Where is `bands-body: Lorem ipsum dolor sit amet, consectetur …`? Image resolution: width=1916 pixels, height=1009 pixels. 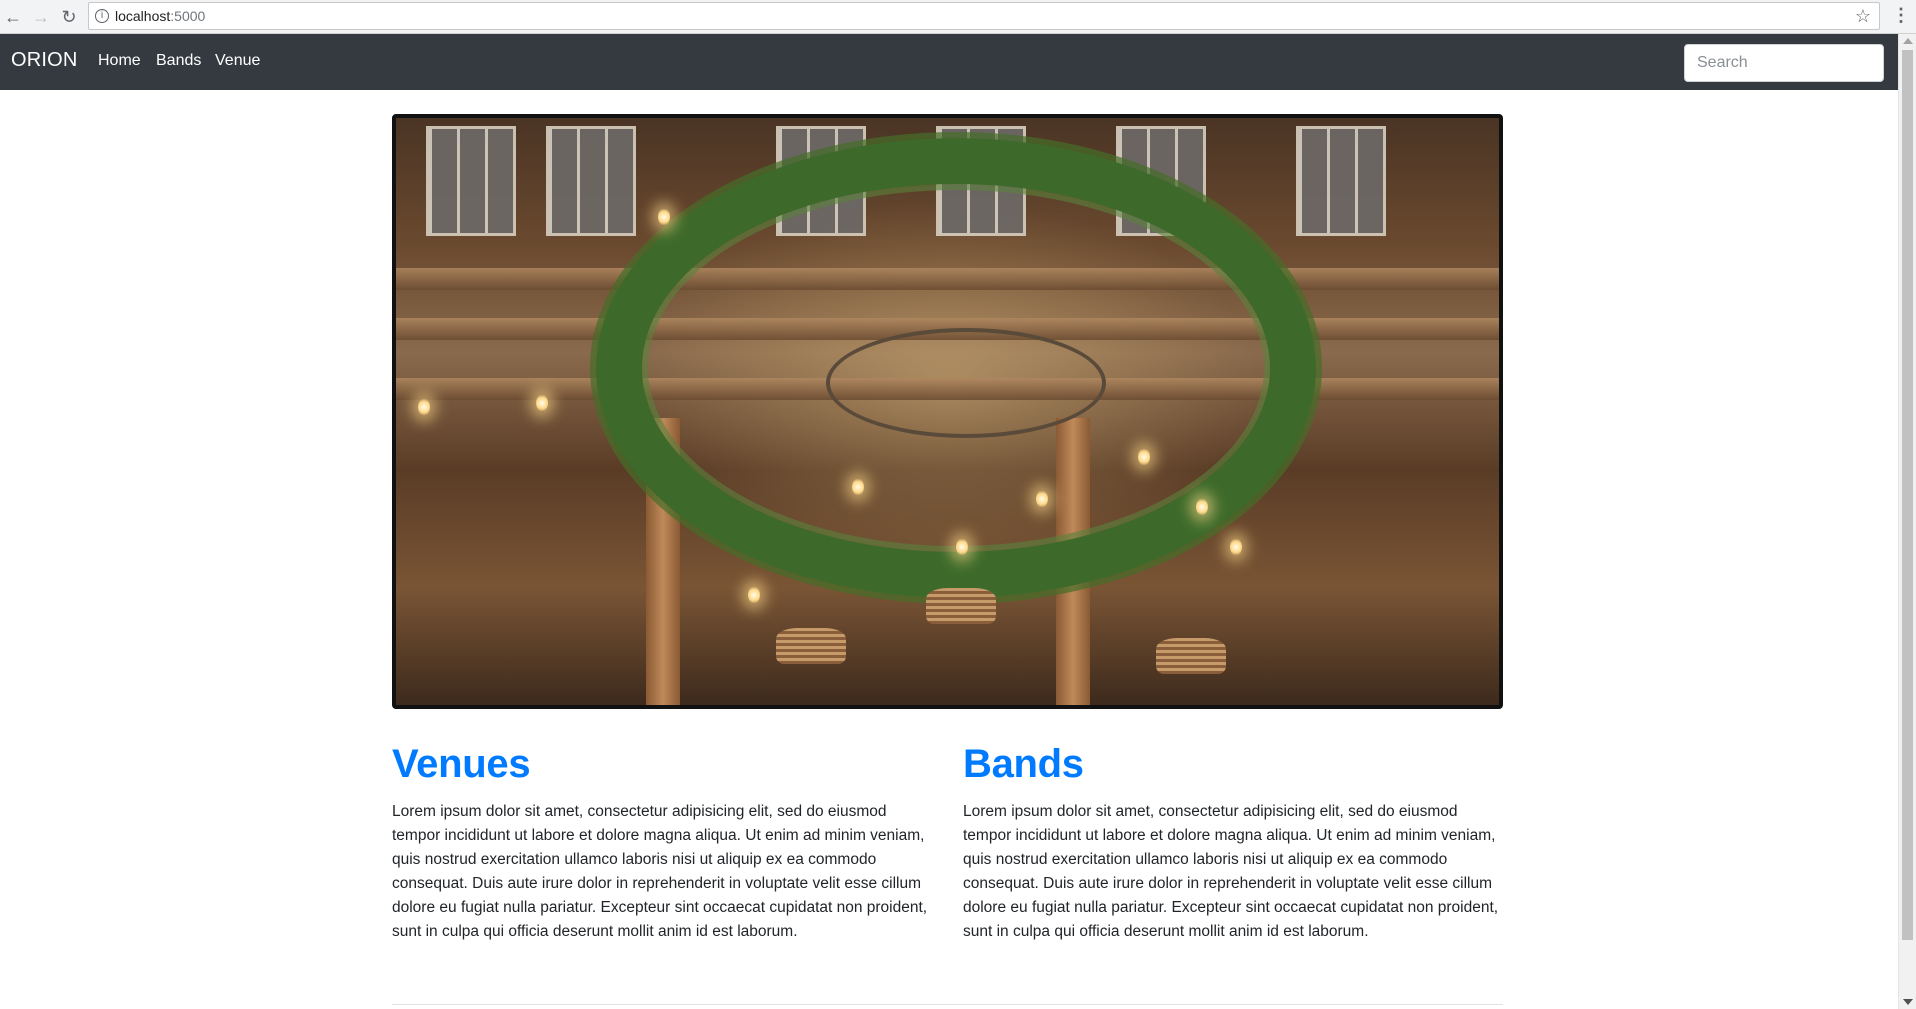 bands-body: Lorem ipsum dolor sit amet, consectetur … is located at coordinates (1231, 871).